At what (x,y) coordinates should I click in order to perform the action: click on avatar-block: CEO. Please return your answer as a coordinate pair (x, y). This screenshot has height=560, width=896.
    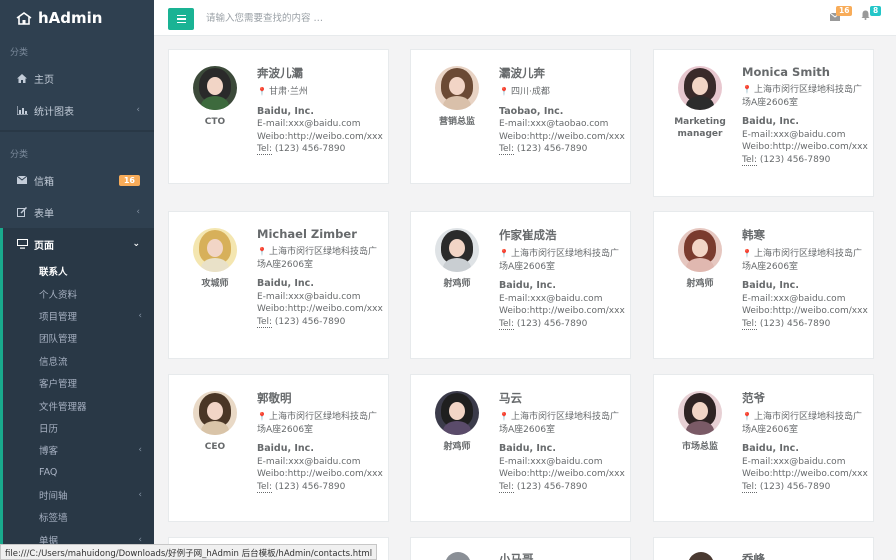
    Looking at the image, I should click on (215, 422).